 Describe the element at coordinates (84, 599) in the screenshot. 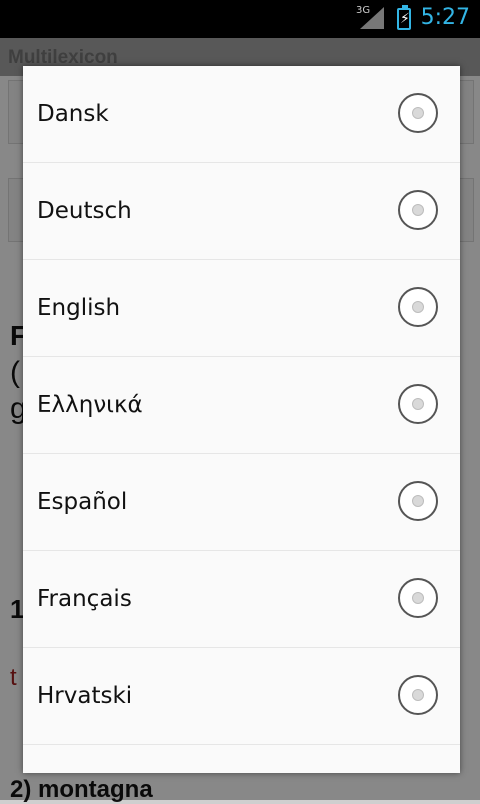

I see `option-label: Français` at that location.